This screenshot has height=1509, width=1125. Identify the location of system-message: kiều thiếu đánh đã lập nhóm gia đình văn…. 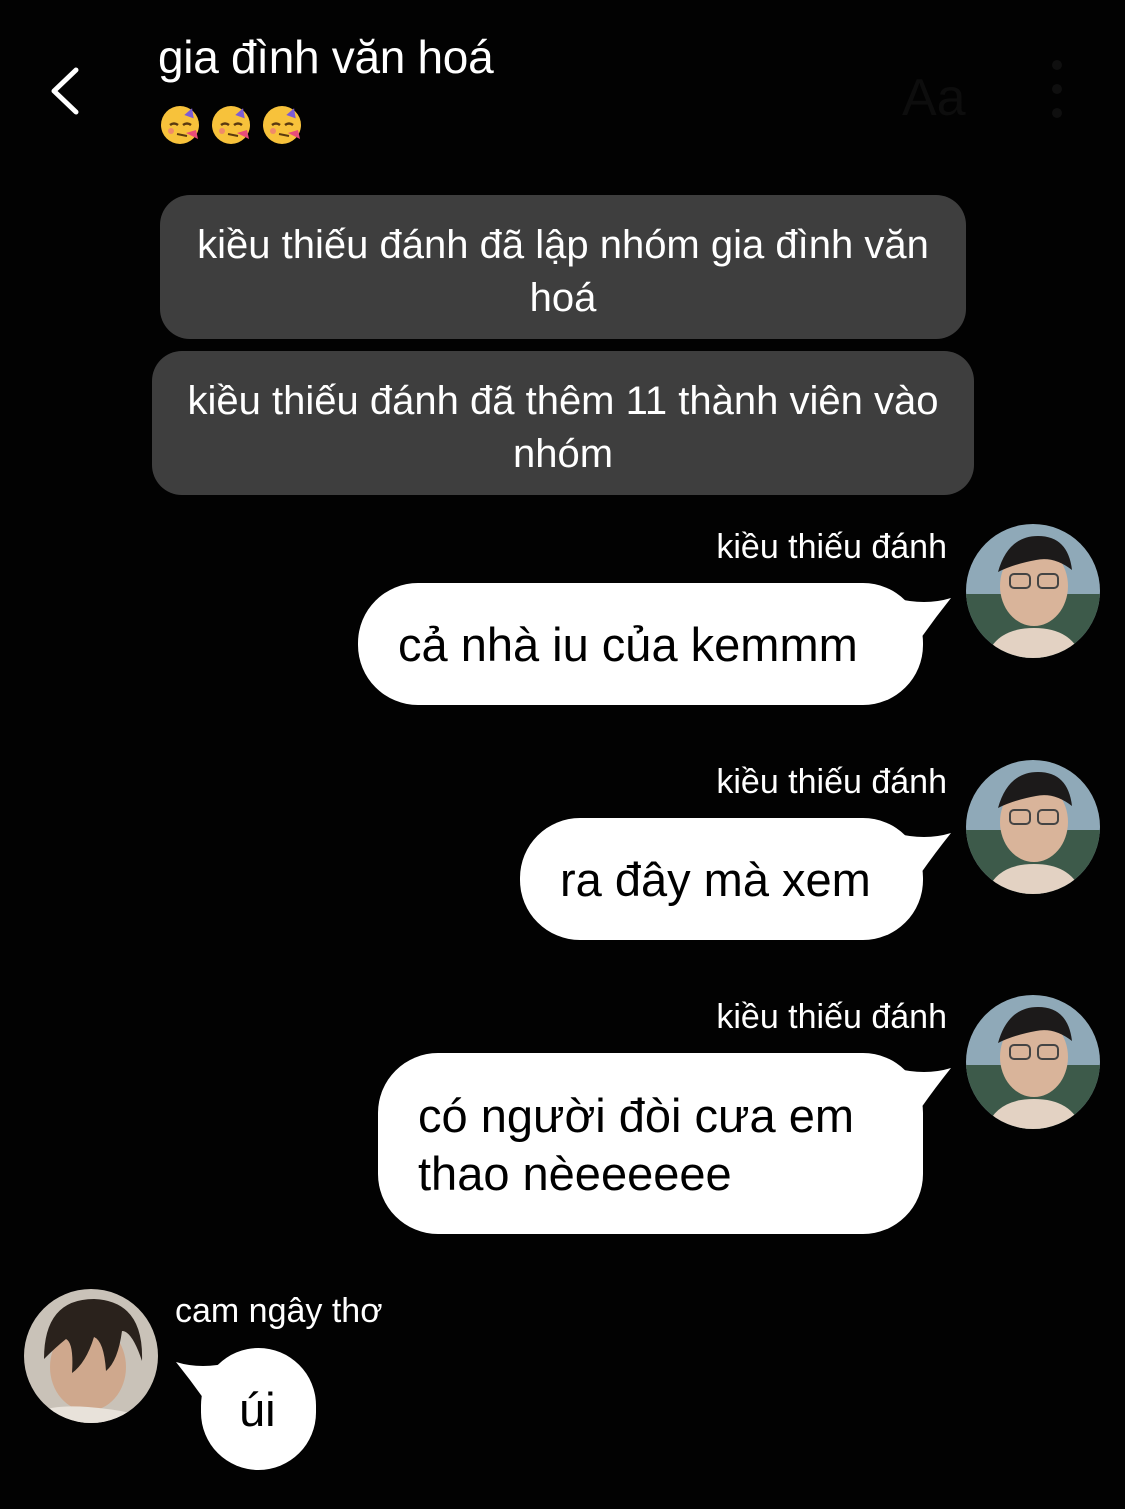
(563, 267).